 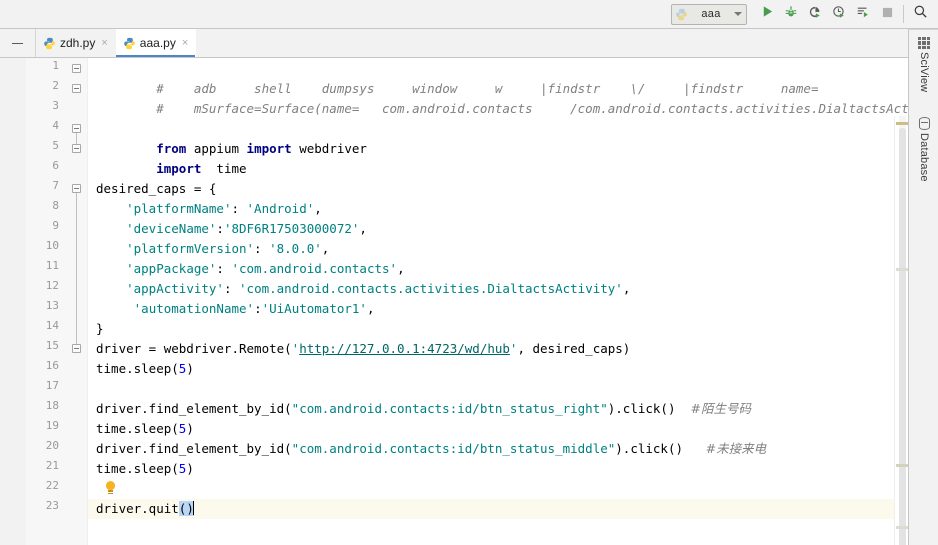 I want to click on chinese-comment: #陌生号码, so click(x=721, y=408).